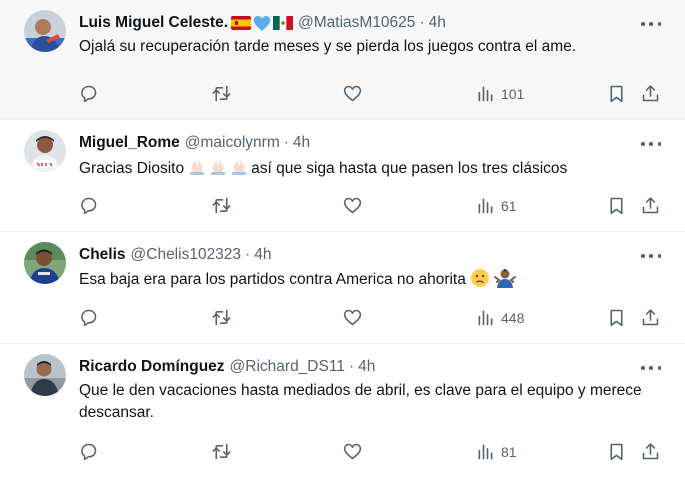 This screenshot has height=484, width=685. I want to click on person-shrugging-icon, so click(505, 278).